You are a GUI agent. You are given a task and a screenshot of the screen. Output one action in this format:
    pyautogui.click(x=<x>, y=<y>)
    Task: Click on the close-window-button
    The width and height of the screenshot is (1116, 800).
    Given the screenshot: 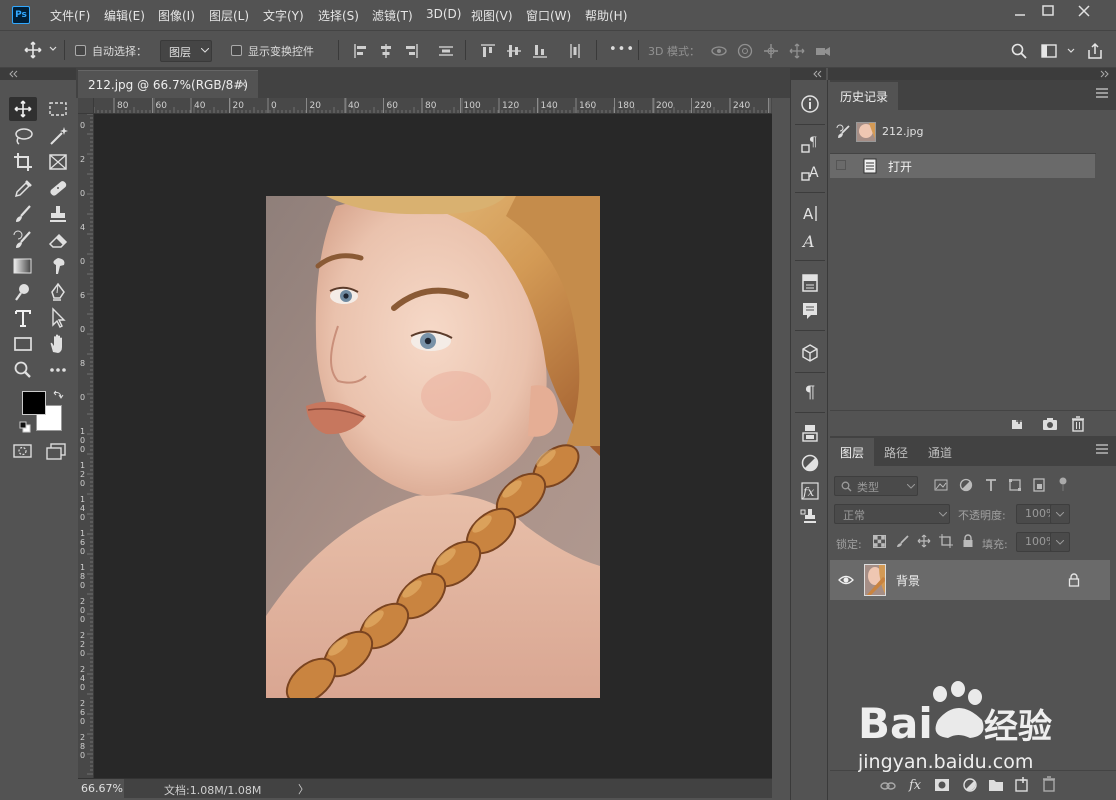 What is the action you would take?
    pyautogui.click(x=1084, y=11)
    